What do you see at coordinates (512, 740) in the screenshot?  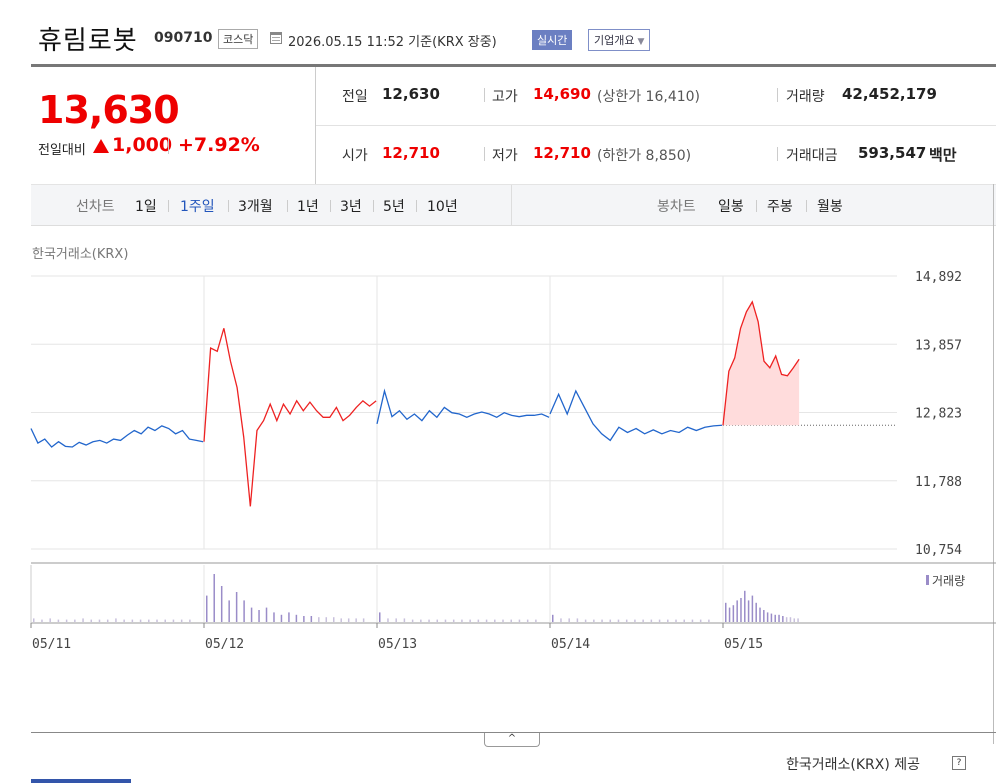 I see `collapse-button: ^` at bounding box center [512, 740].